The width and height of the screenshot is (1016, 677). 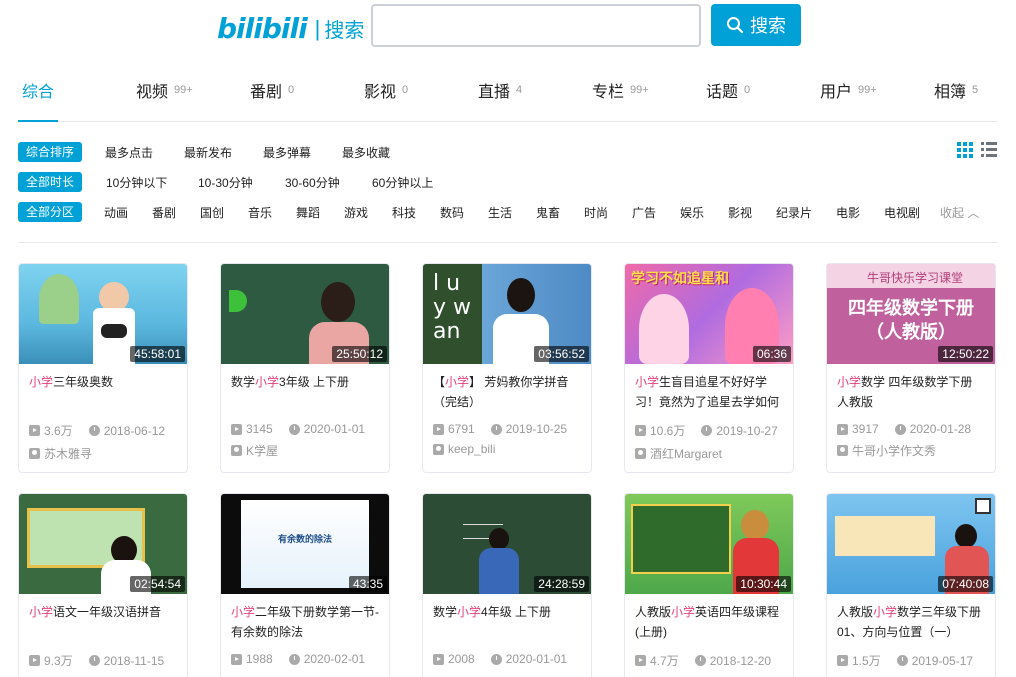 I want to click on video-title: 小学二年级下册数学第一节-有余数的除法, so click(x=305, y=620).